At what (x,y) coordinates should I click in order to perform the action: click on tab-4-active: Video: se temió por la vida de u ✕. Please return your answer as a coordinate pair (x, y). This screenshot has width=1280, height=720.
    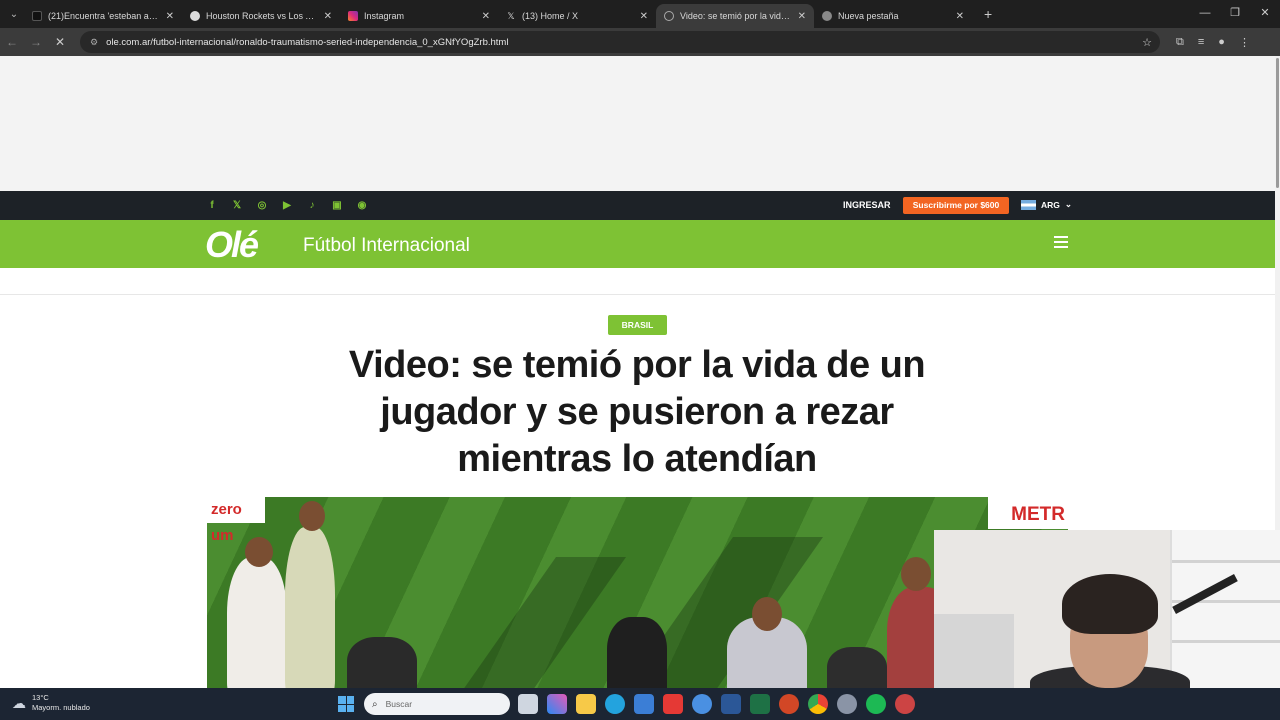
    Looking at the image, I should click on (735, 16).